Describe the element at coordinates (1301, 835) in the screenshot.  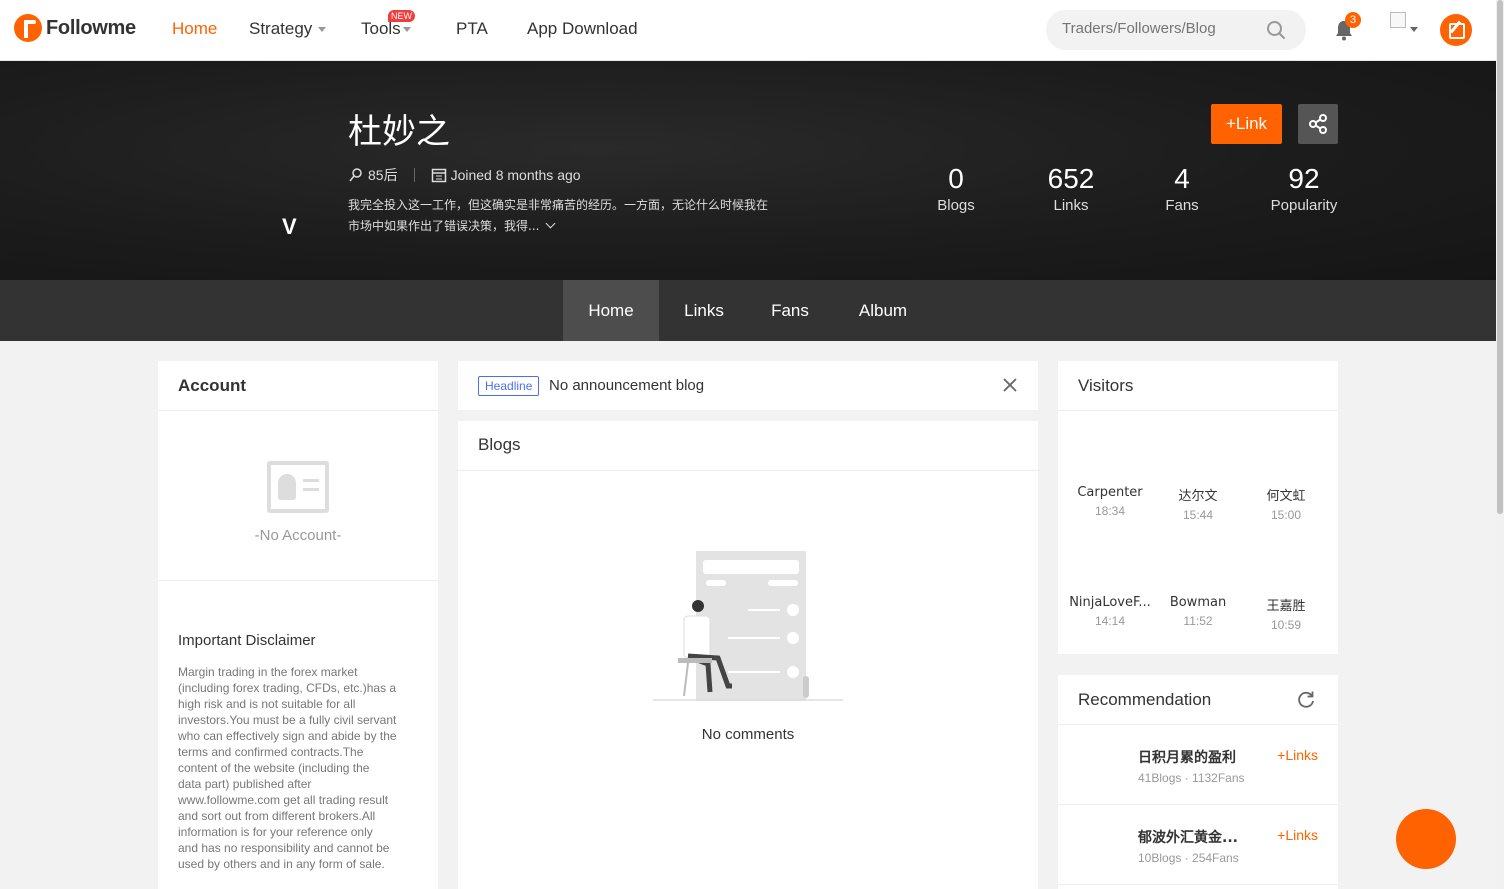
I see `rec-link-label: Links` at that location.